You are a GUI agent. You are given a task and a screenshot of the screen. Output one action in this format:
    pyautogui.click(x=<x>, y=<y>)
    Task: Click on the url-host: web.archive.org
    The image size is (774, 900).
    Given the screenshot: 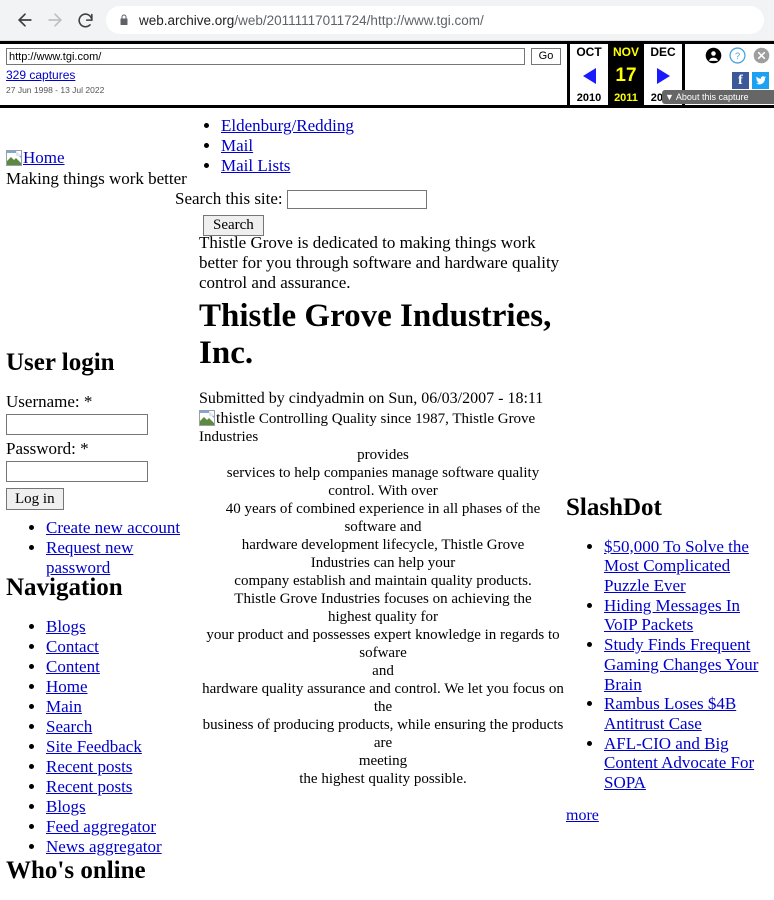 What is the action you would take?
    pyautogui.click(x=187, y=20)
    